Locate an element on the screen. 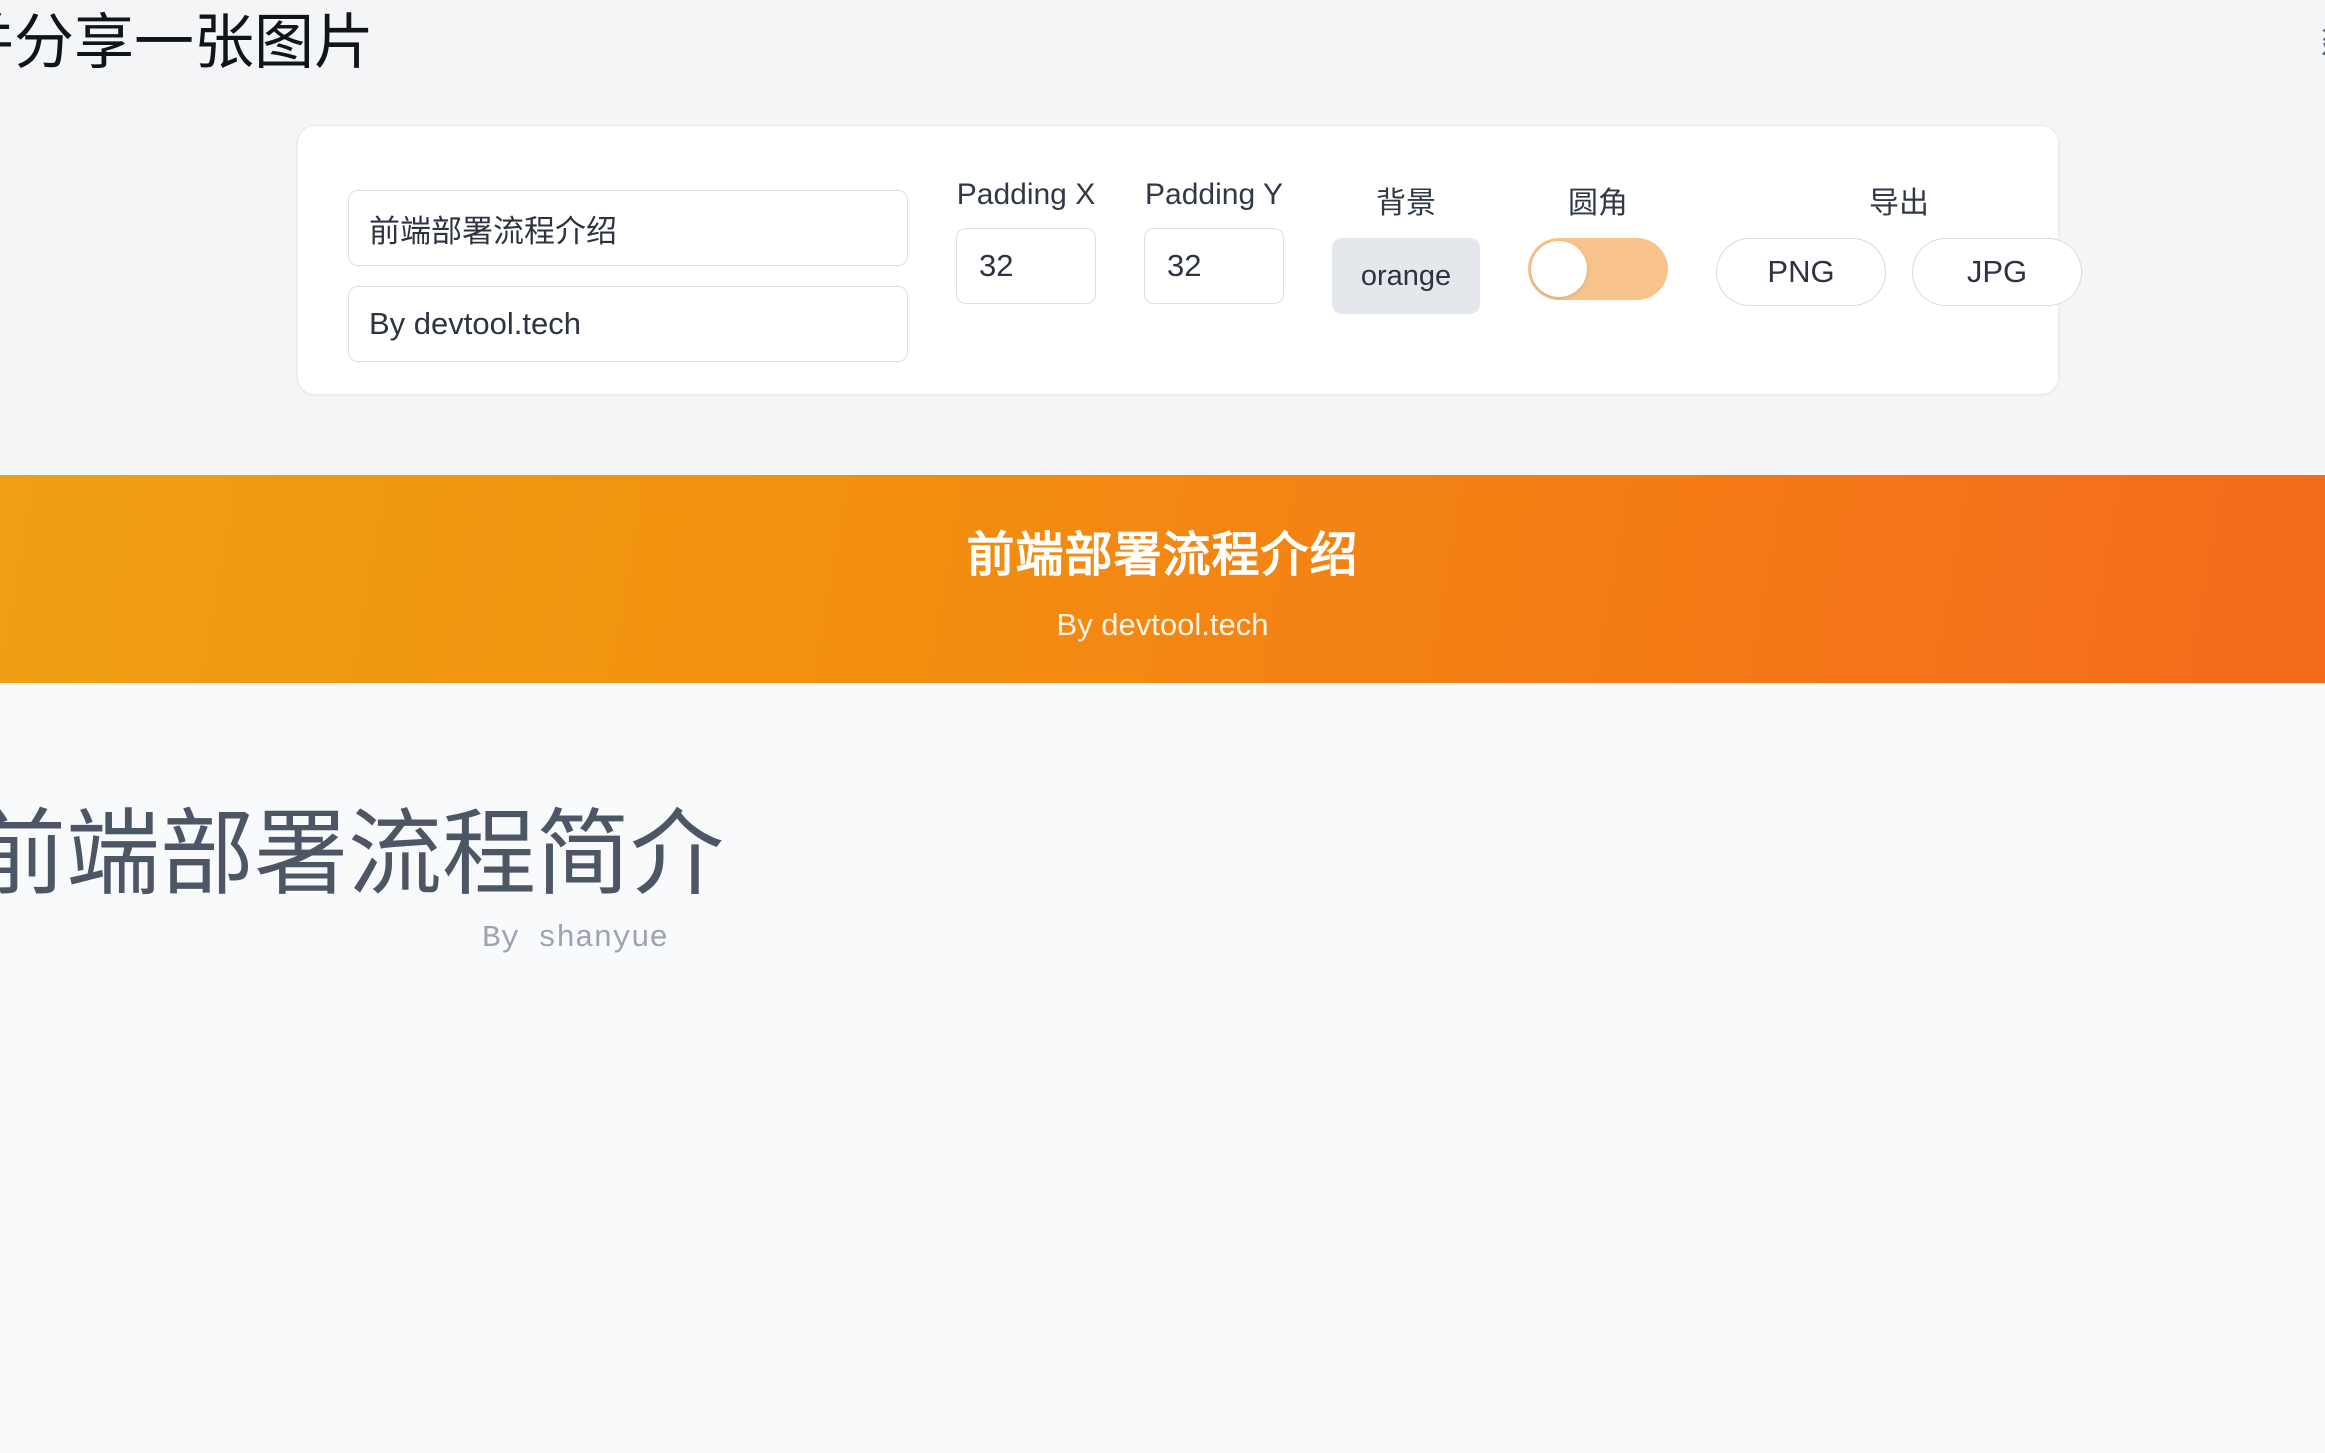 The width and height of the screenshot is (2325, 1453). padding-y-label: Padding Y is located at coordinates (1214, 194).